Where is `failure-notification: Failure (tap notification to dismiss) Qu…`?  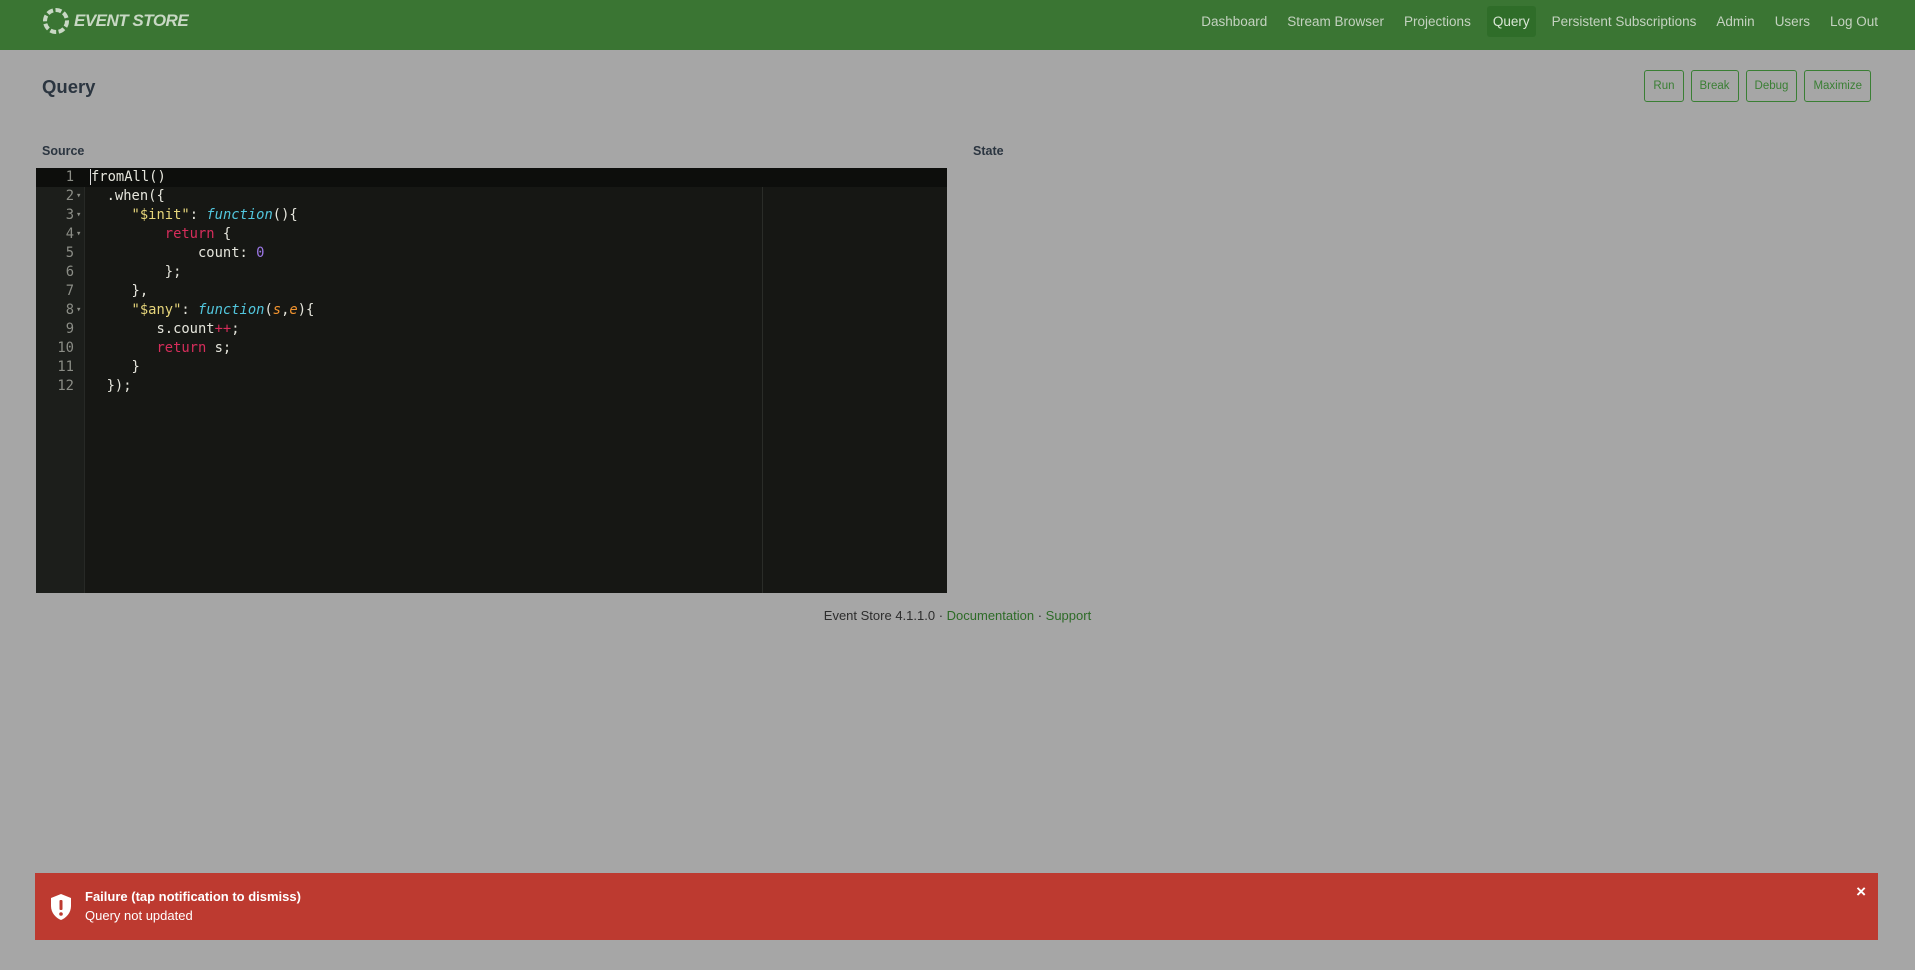
failure-notification: Failure (tap notification to dismiss) Qu… is located at coordinates (956, 906).